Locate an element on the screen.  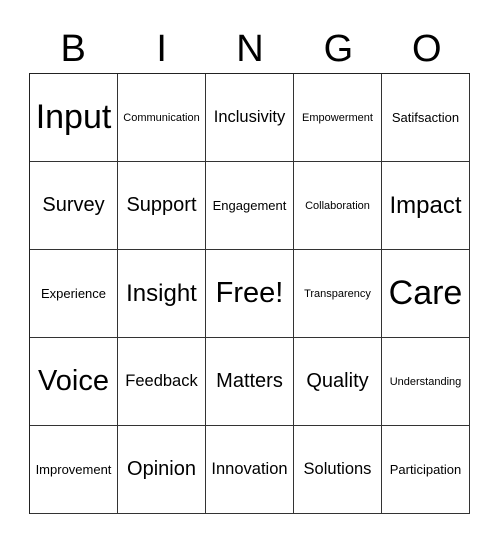
bingo-cell: Innovation is located at coordinates (250, 470).